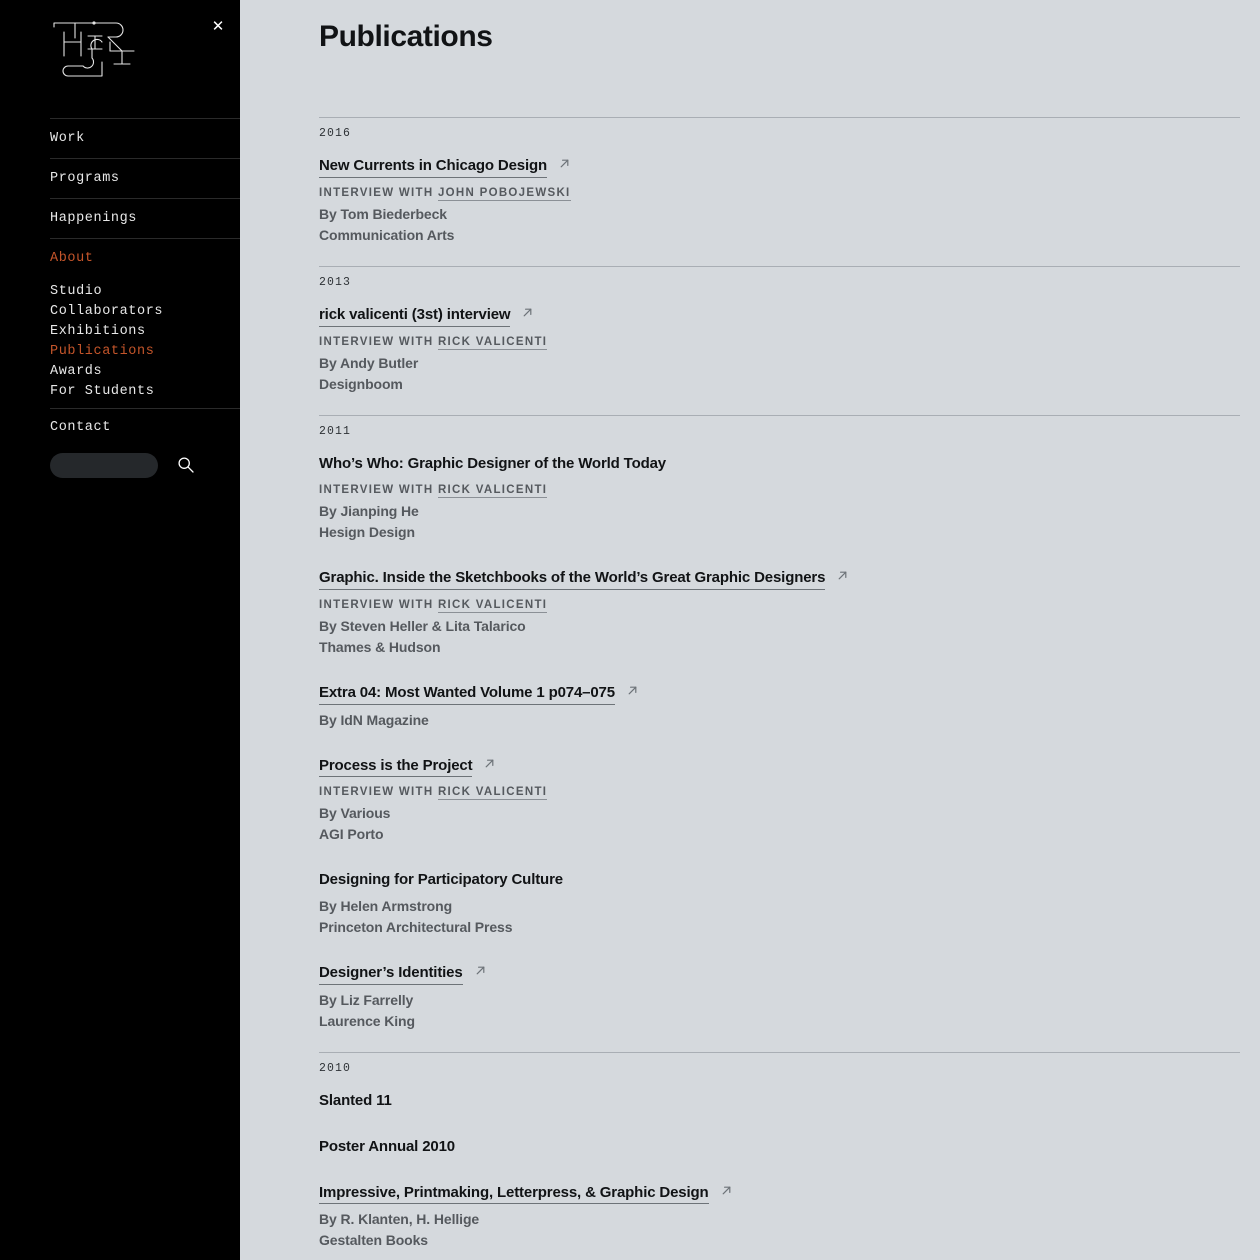  What do you see at coordinates (399, 1219) in the screenshot?
I see `publication-author: By R. Klanten, H. Hellige` at bounding box center [399, 1219].